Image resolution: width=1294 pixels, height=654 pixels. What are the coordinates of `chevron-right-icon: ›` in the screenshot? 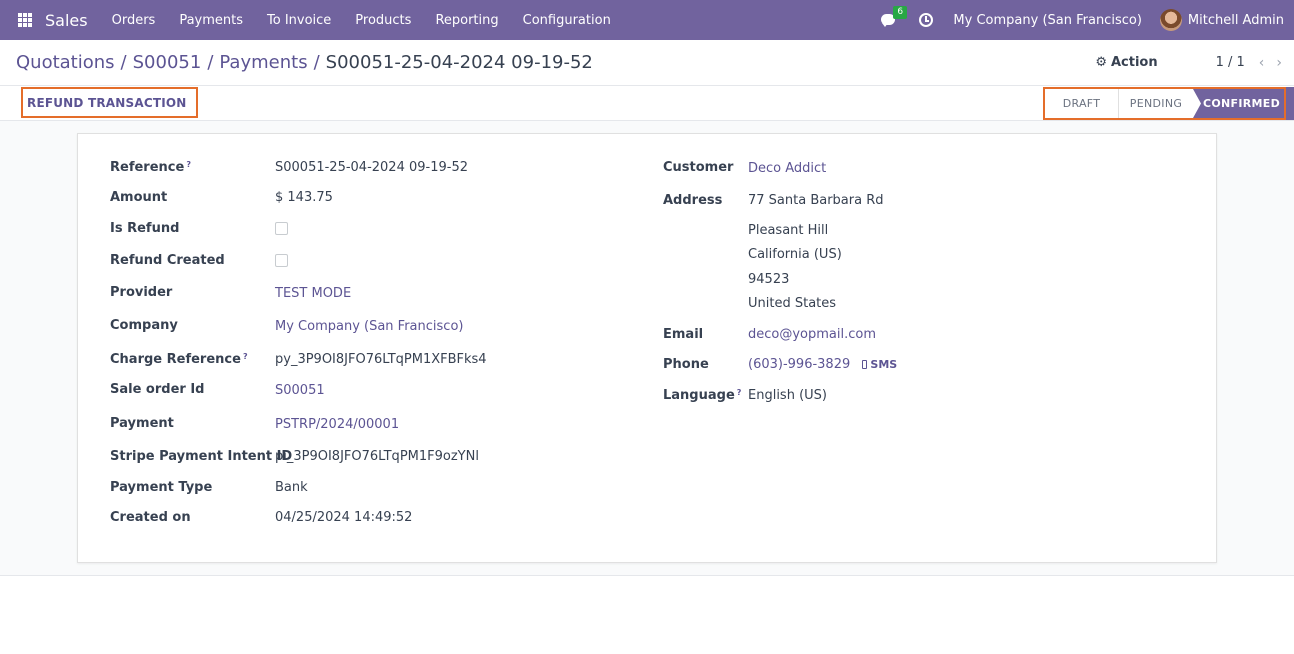 It's located at (1279, 63).